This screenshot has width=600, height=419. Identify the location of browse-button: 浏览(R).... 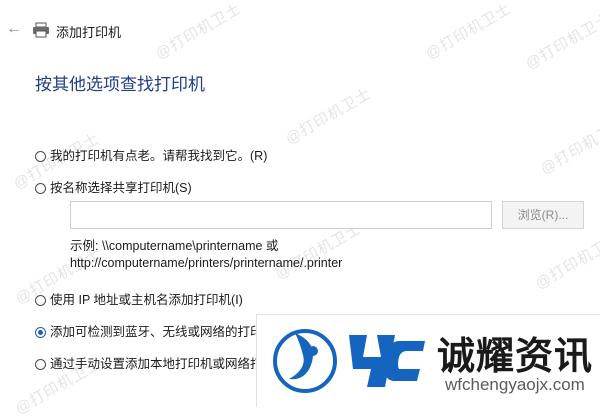
(543, 215).